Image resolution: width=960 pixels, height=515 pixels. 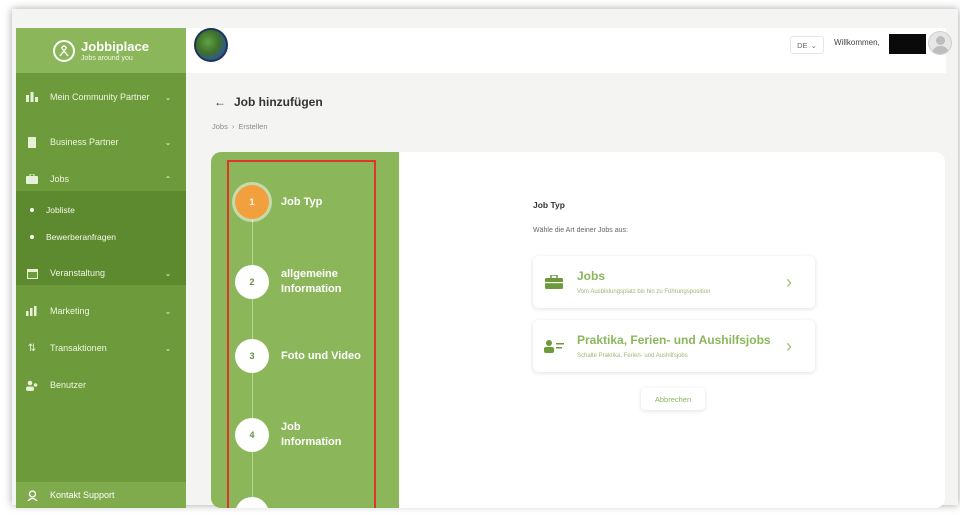 I want to click on sidebar-item-label: Jobs, so click(x=60, y=179).